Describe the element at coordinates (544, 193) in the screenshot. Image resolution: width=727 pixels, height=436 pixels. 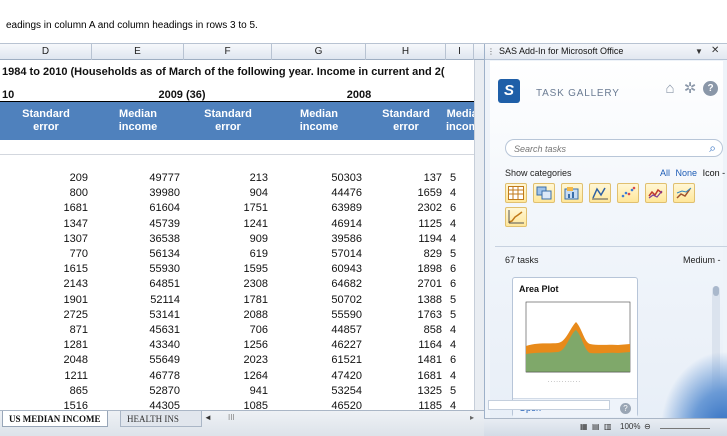
I see `data-category-icon` at that location.